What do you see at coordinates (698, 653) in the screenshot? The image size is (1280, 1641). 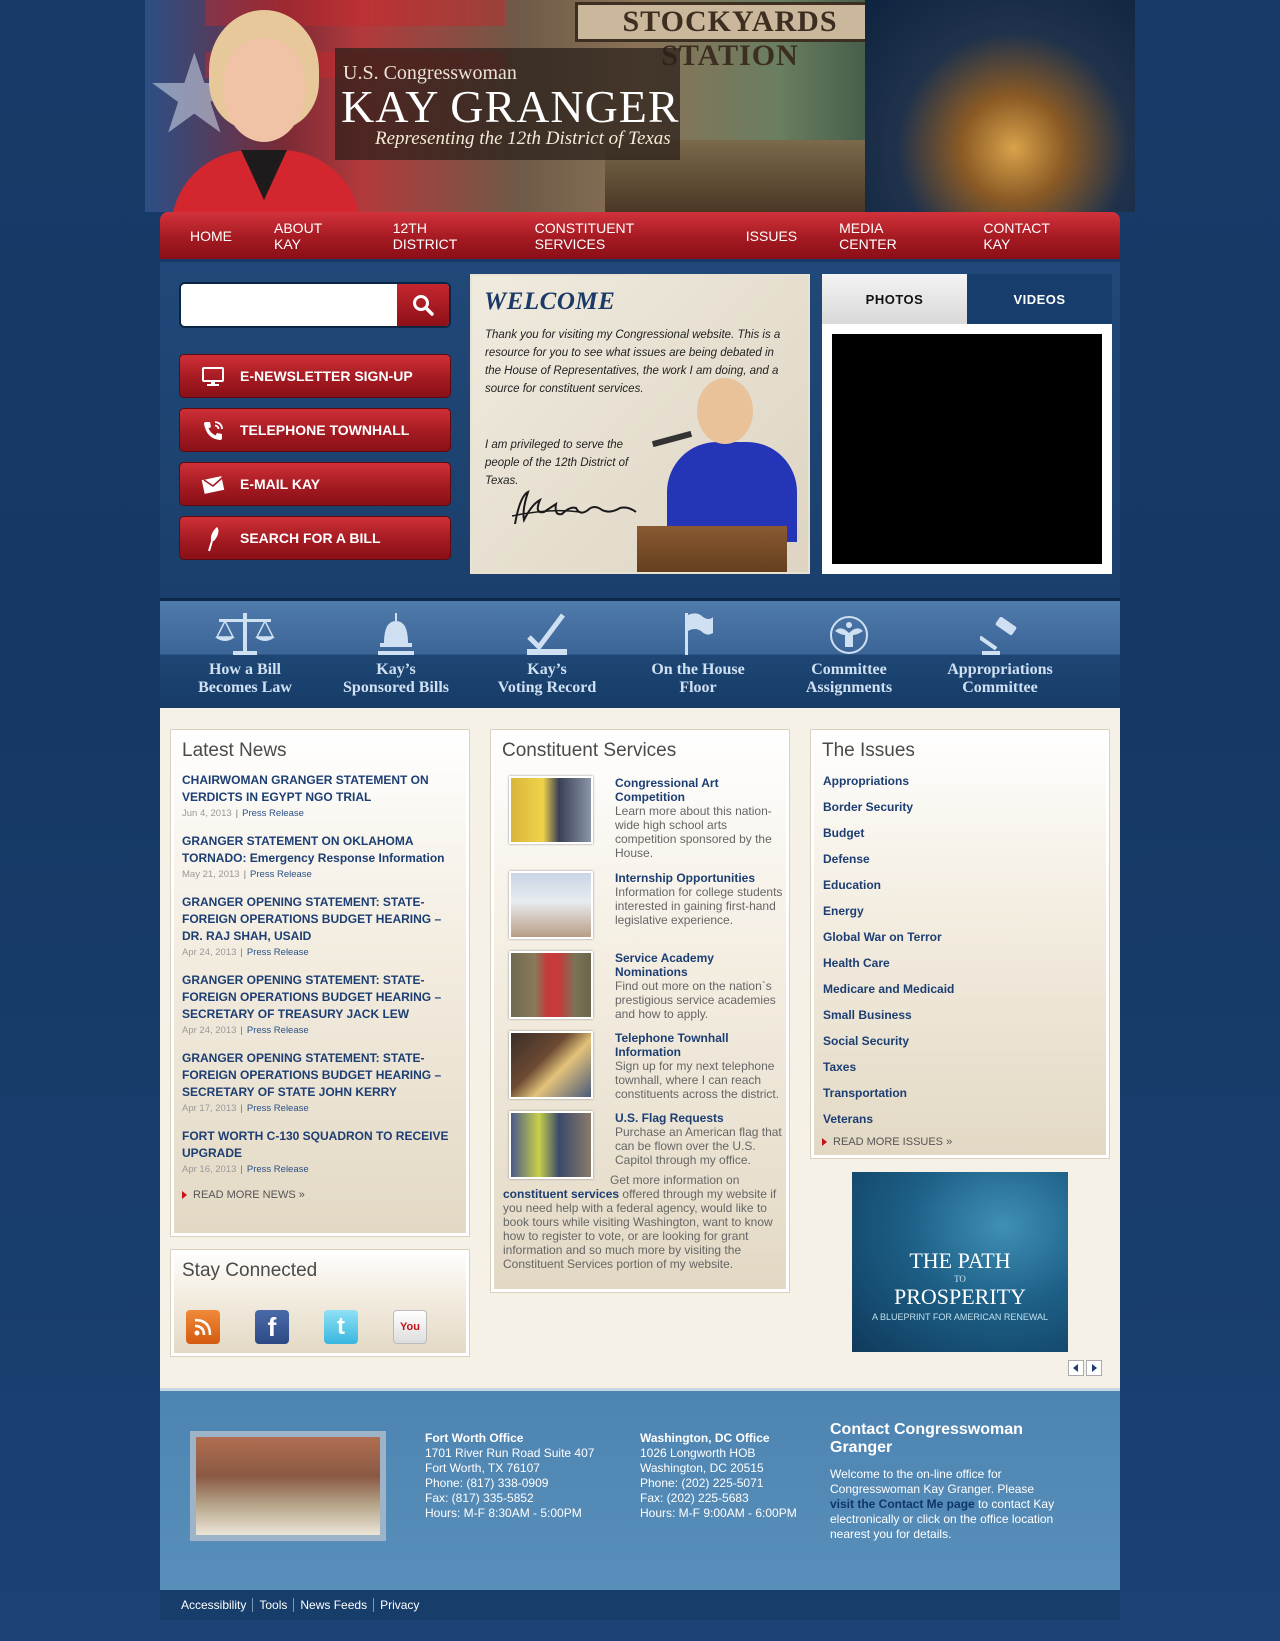 I see `house-floor-link: On the House Floor` at bounding box center [698, 653].